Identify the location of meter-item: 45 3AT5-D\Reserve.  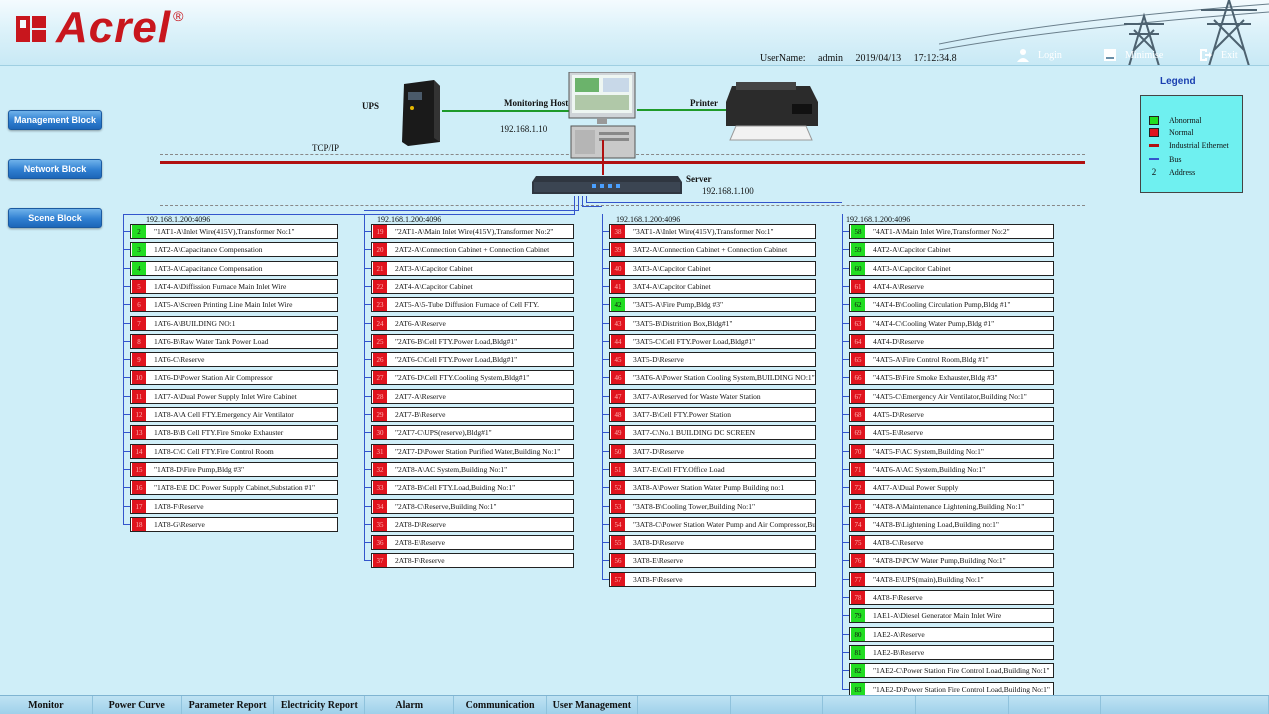
(712, 359).